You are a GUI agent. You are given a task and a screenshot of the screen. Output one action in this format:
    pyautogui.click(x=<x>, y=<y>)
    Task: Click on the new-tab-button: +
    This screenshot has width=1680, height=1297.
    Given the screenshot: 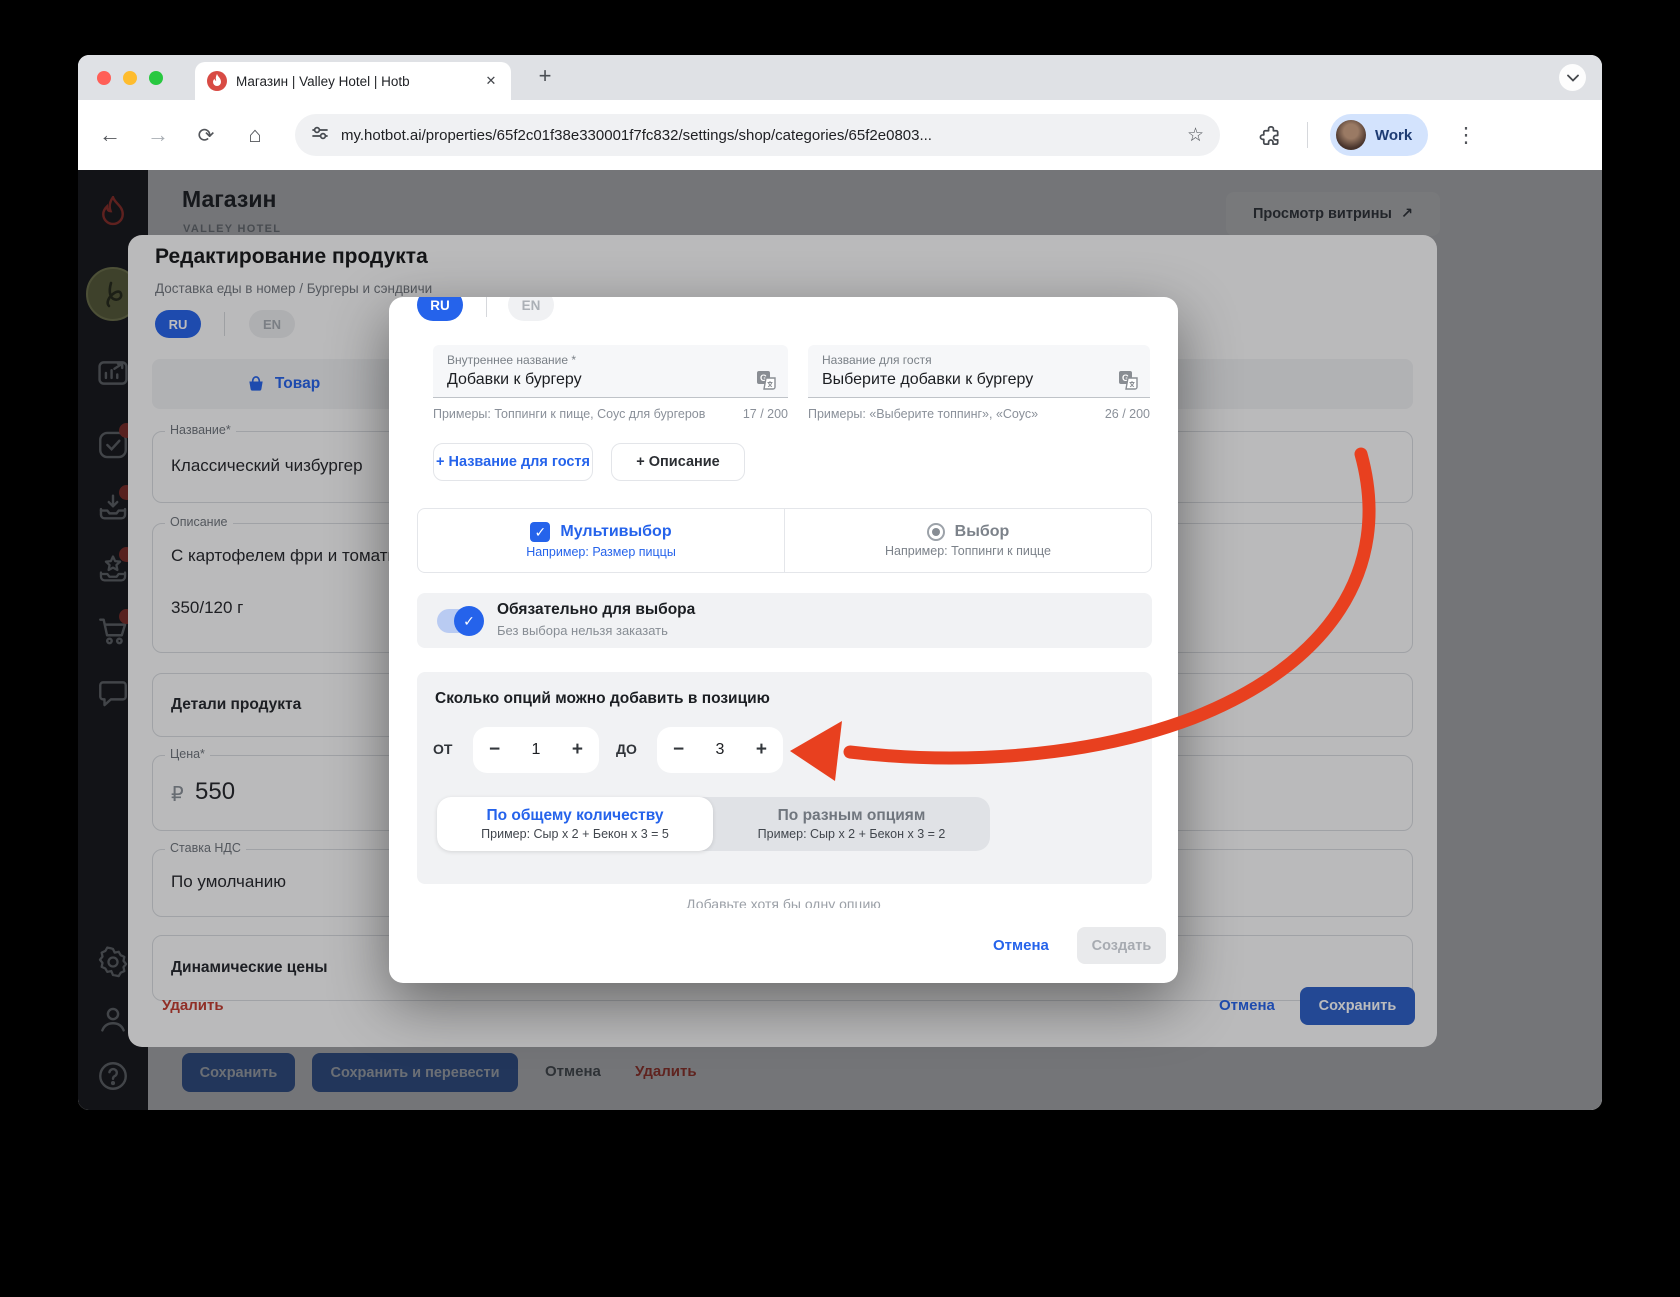 What is the action you would take?
    pyautogui.click(x=545, y=76)
    